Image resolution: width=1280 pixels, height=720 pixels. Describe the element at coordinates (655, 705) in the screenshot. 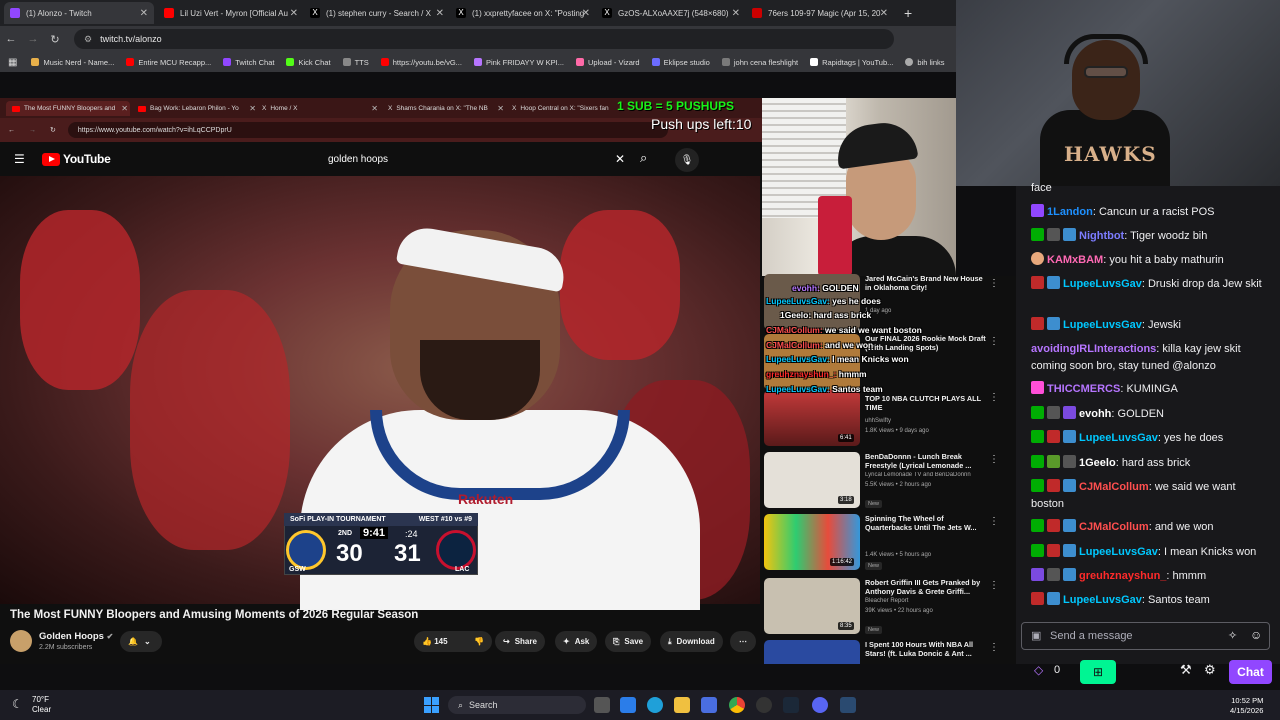

I see `edge-icon` at that location.